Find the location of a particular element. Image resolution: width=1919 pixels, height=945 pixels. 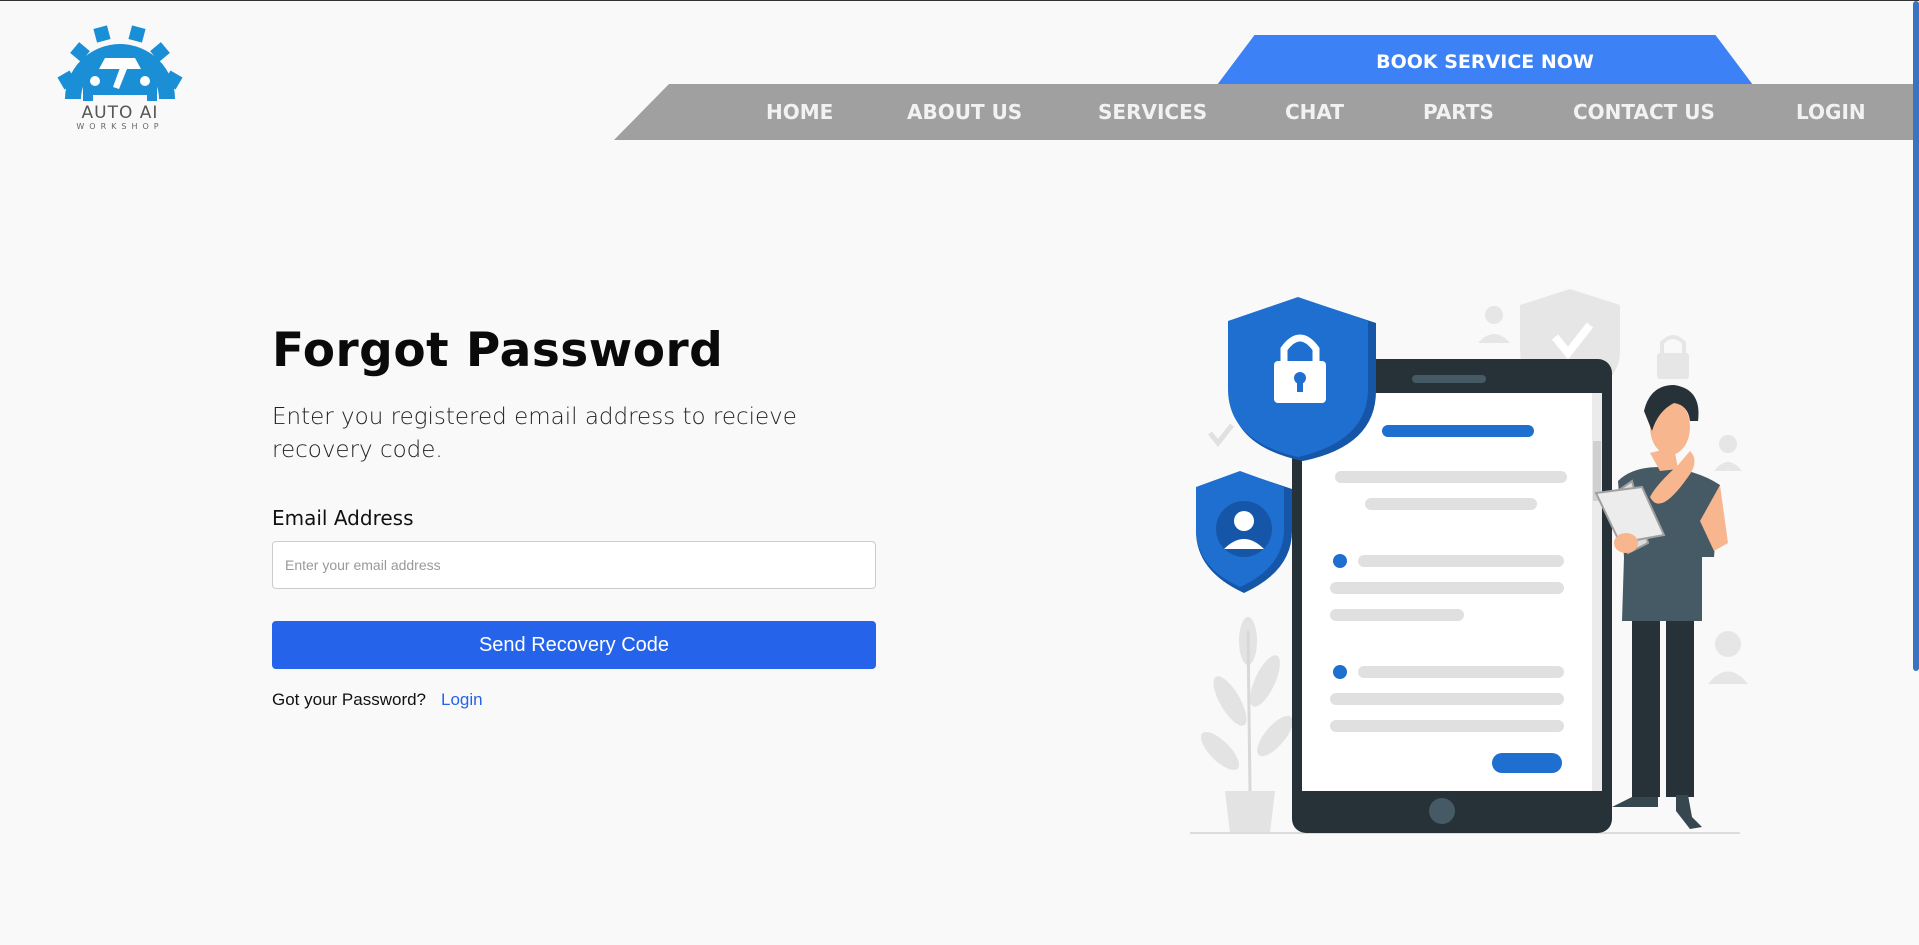

nav-services: SERVICES is located at coordinates (1152, 112).